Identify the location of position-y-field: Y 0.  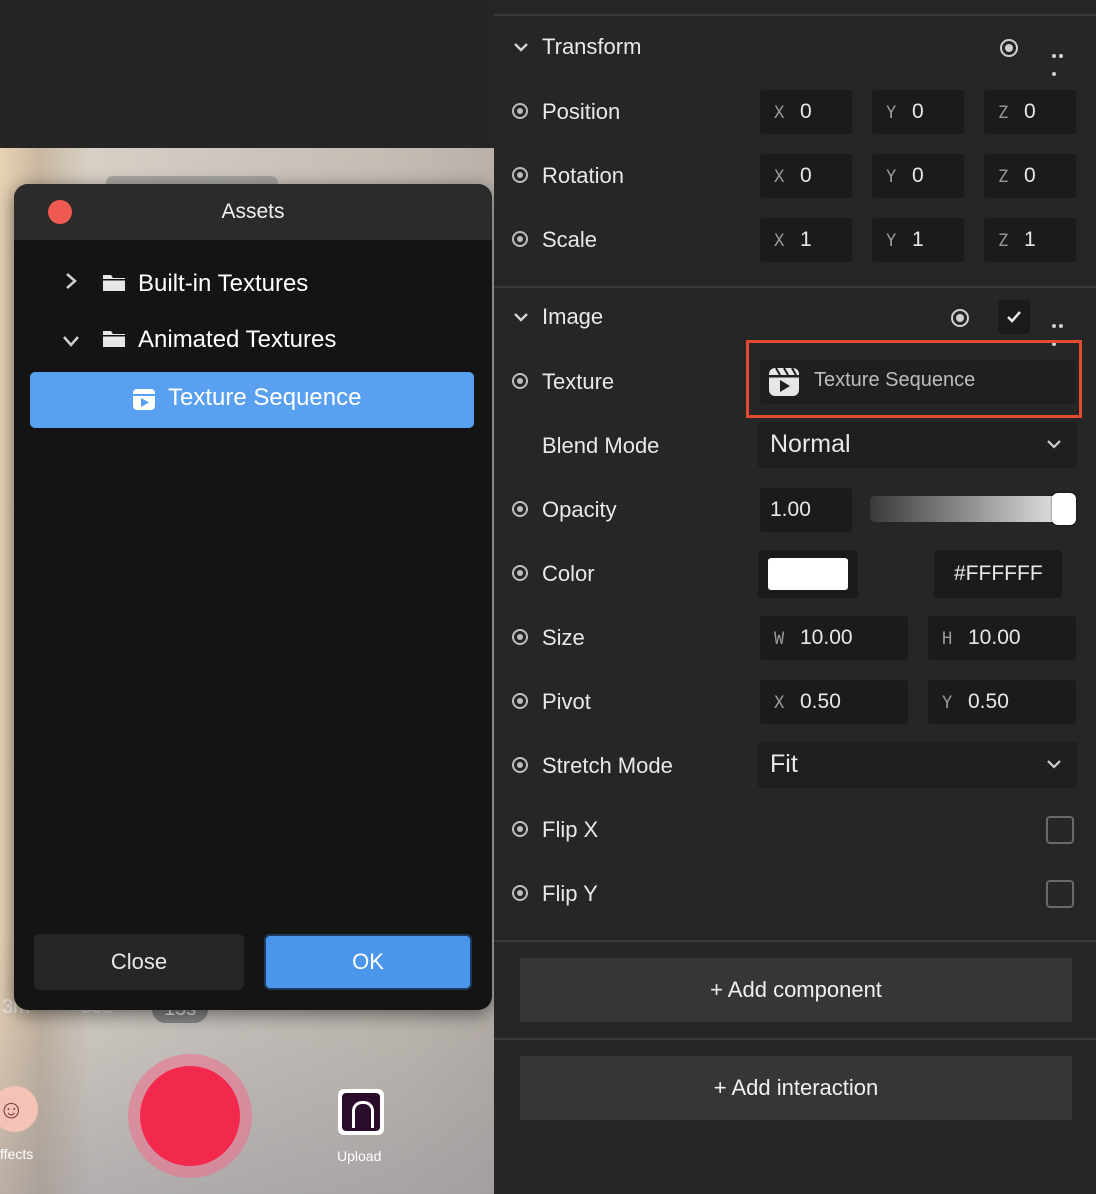
(918, 112).